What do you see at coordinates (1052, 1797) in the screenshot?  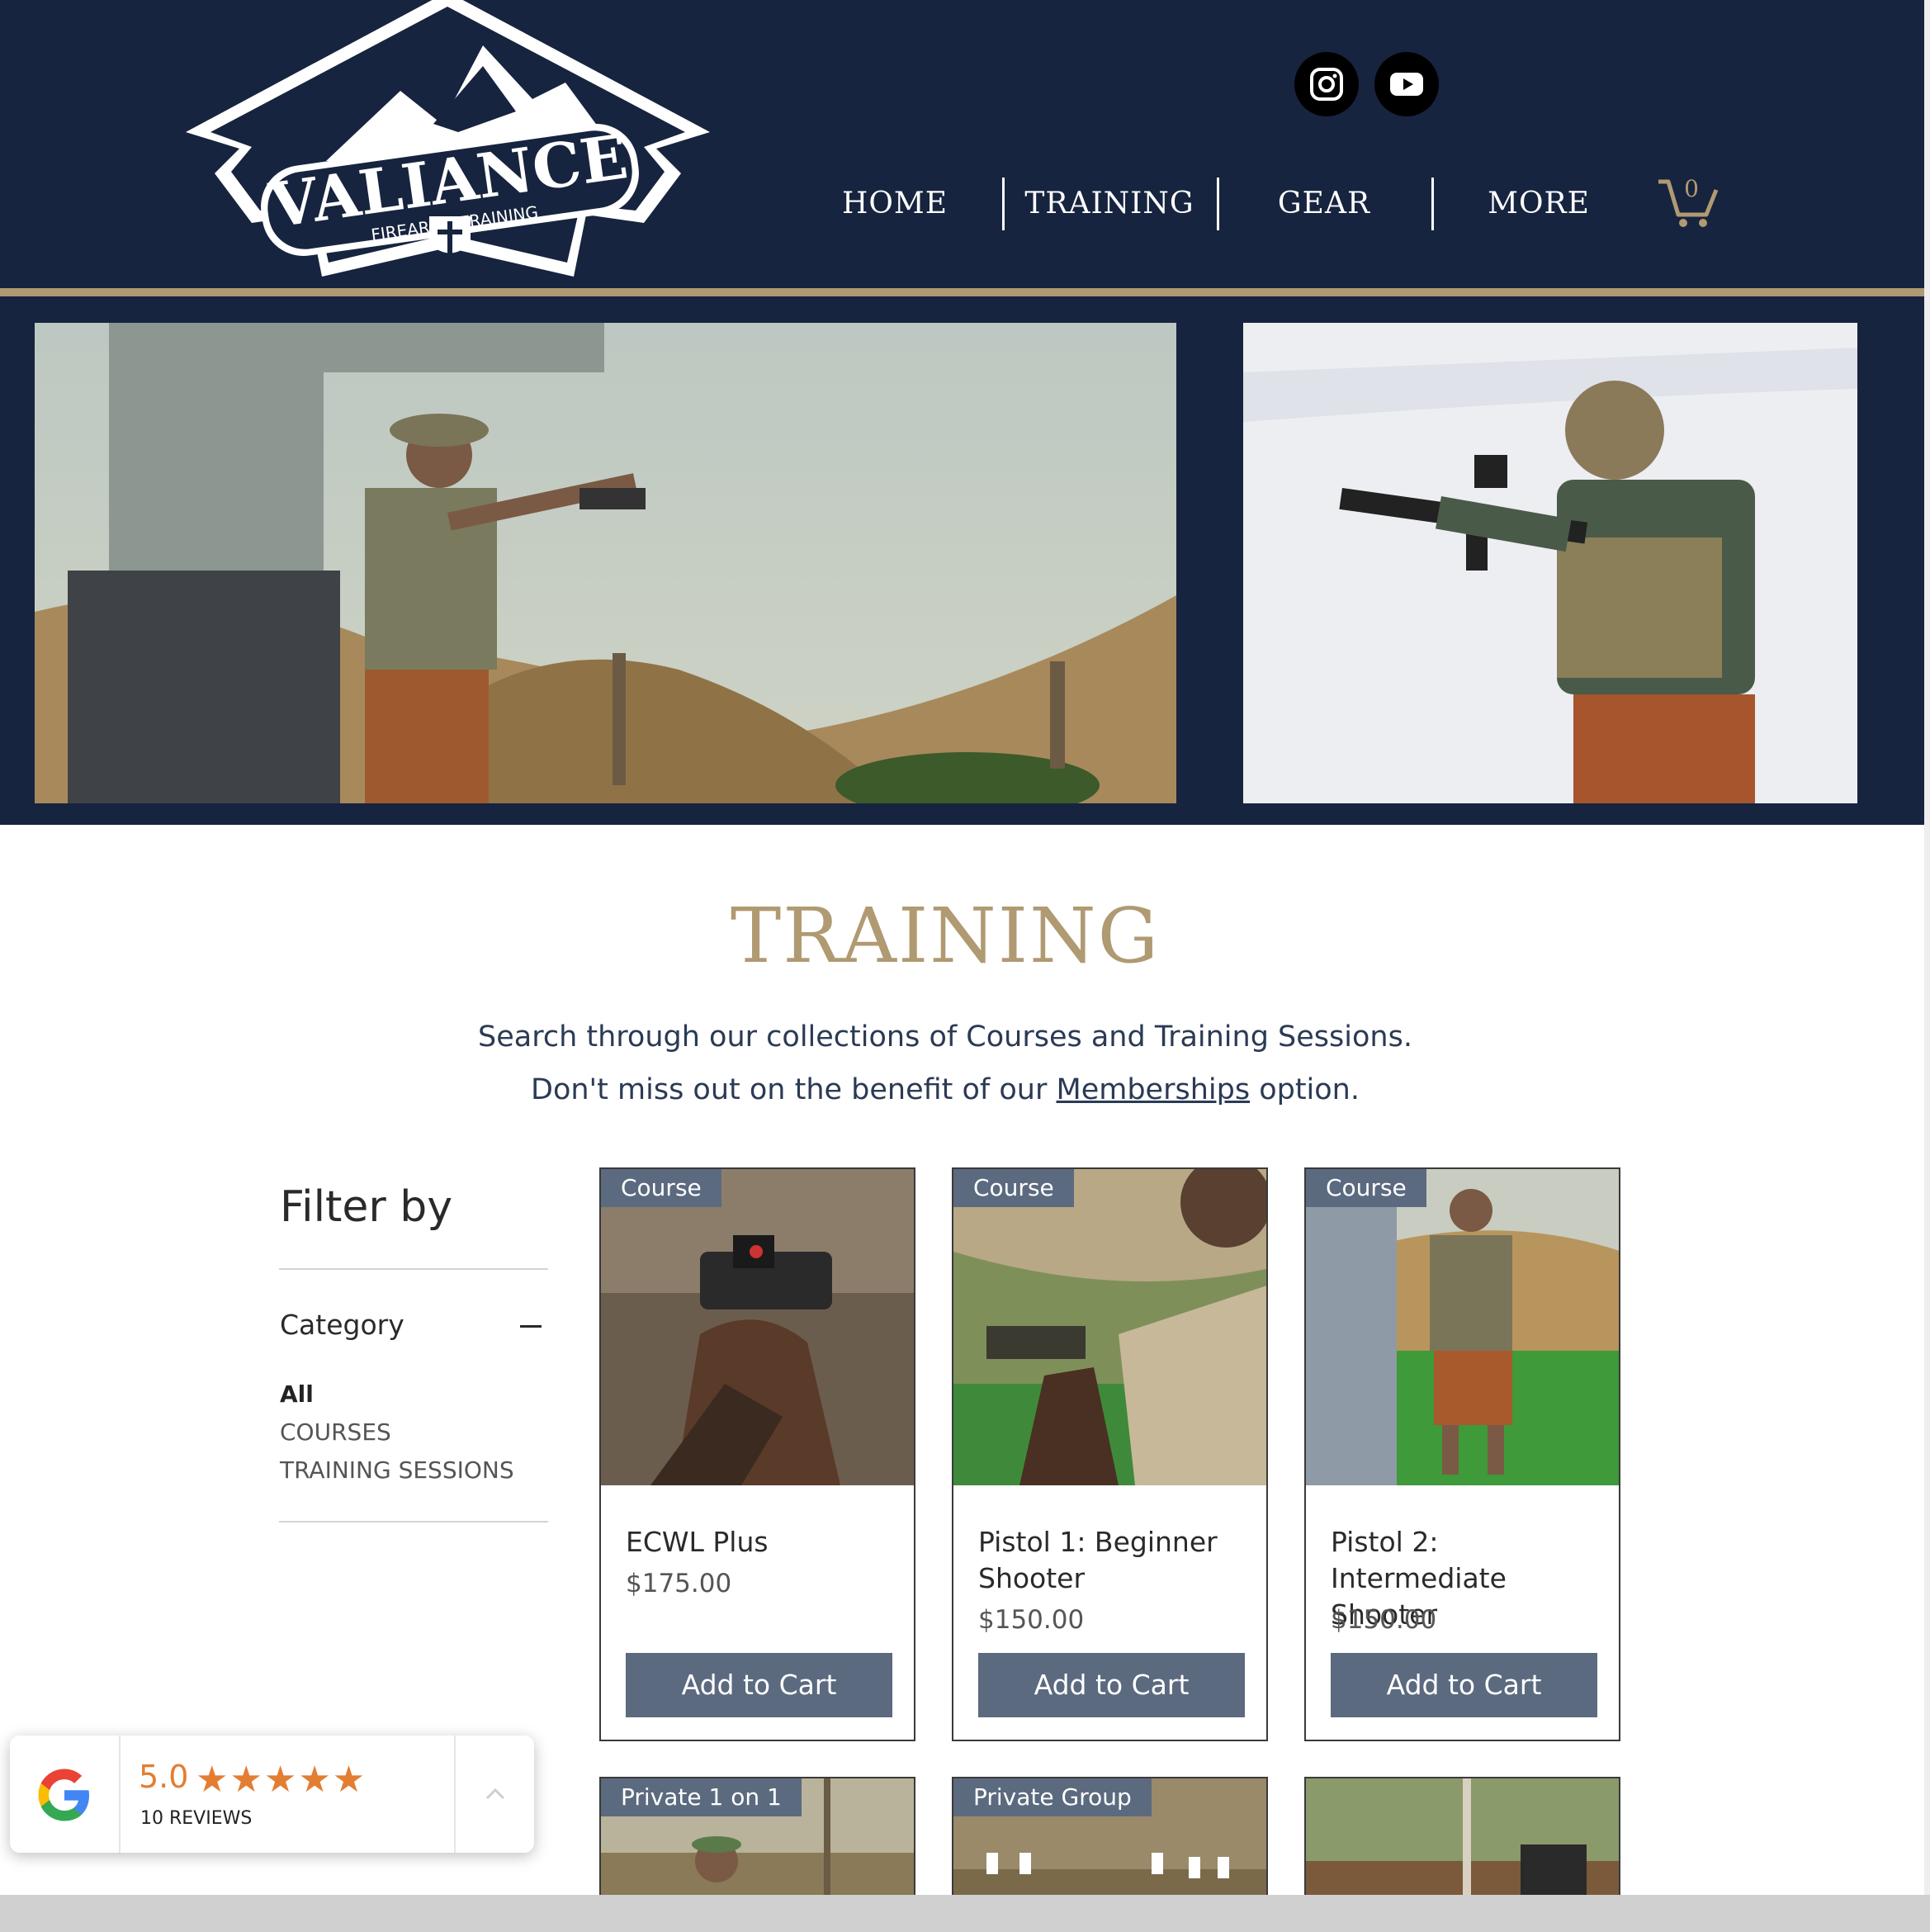 I see `product-badge: Private Group` at bounding box center [1052, 1797].